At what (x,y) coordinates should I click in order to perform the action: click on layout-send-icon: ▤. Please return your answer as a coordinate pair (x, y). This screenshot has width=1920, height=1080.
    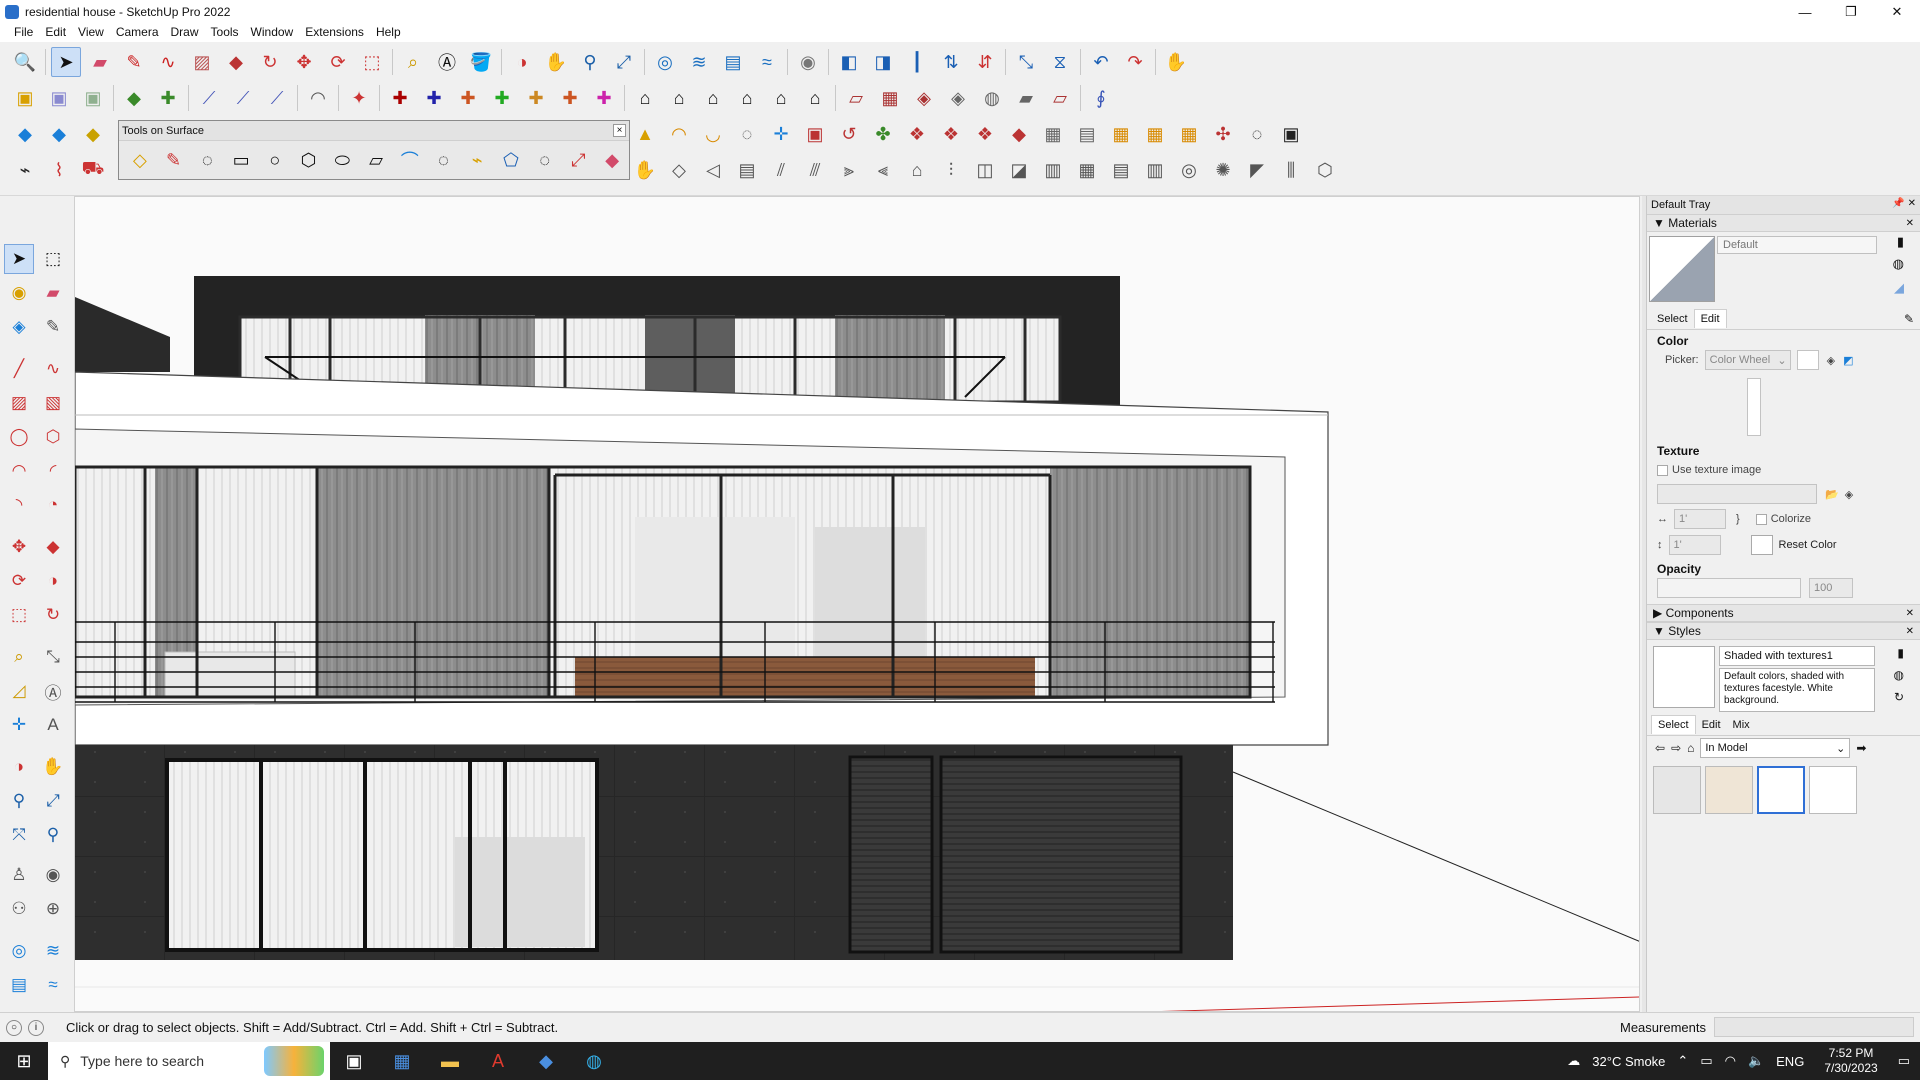
    Looking at the image, I should click on (19, 985).